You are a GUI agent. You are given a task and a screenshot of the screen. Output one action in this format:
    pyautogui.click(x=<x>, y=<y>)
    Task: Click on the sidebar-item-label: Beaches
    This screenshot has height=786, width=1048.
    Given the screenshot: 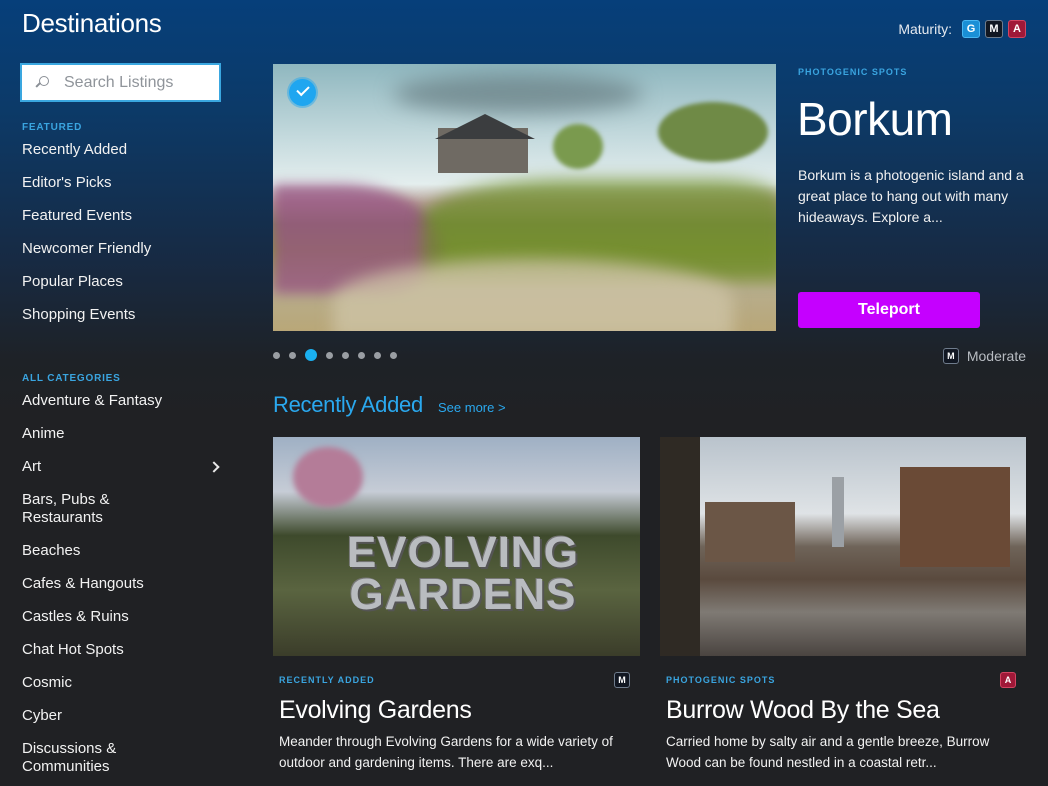 What is the action you would take?
    pyautogui.click(x=51, y=550)
    